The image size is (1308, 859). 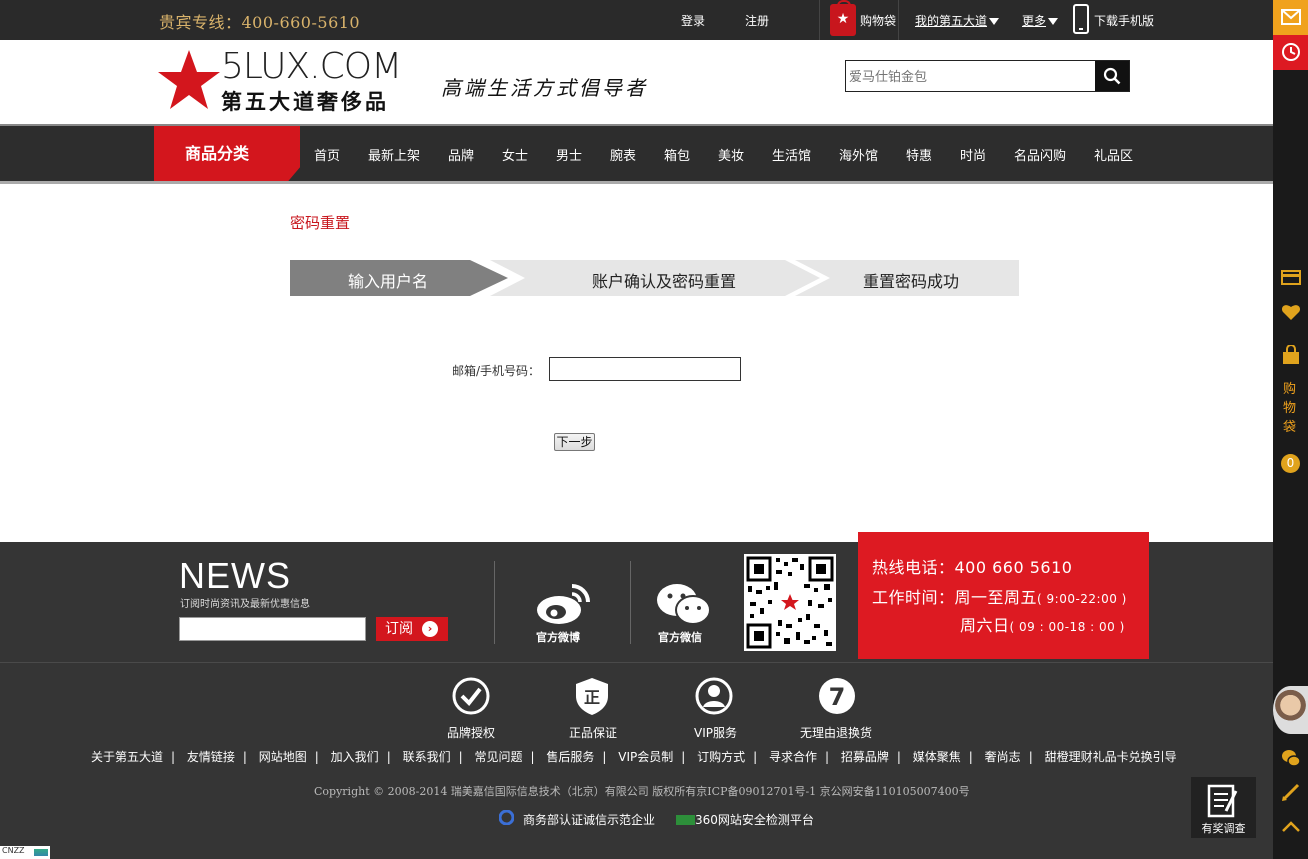 What do you see at coordinates (41, 852) in the screenshot?
I see `cnzz-flag-icon` at bounding box center [41, 852].